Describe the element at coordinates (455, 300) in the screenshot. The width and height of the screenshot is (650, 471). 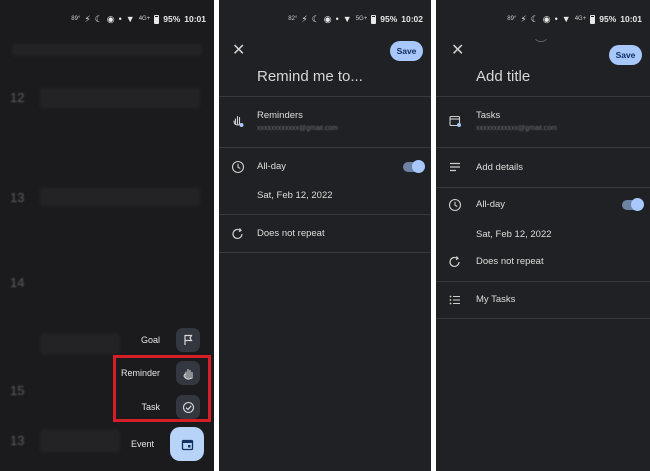
I see `task-list-icon` at that location.